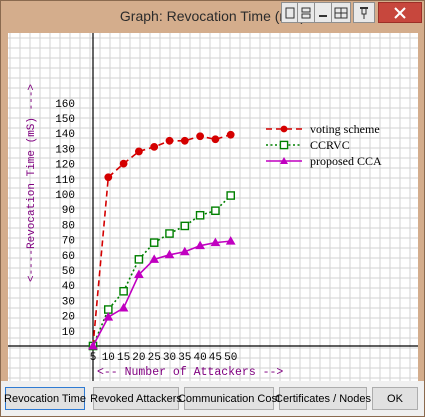 This screenshot has height=417, width=425. Describe the element at coordinates (65, 196) in the screenshot. I see `y-tick-label: 100` at that location.